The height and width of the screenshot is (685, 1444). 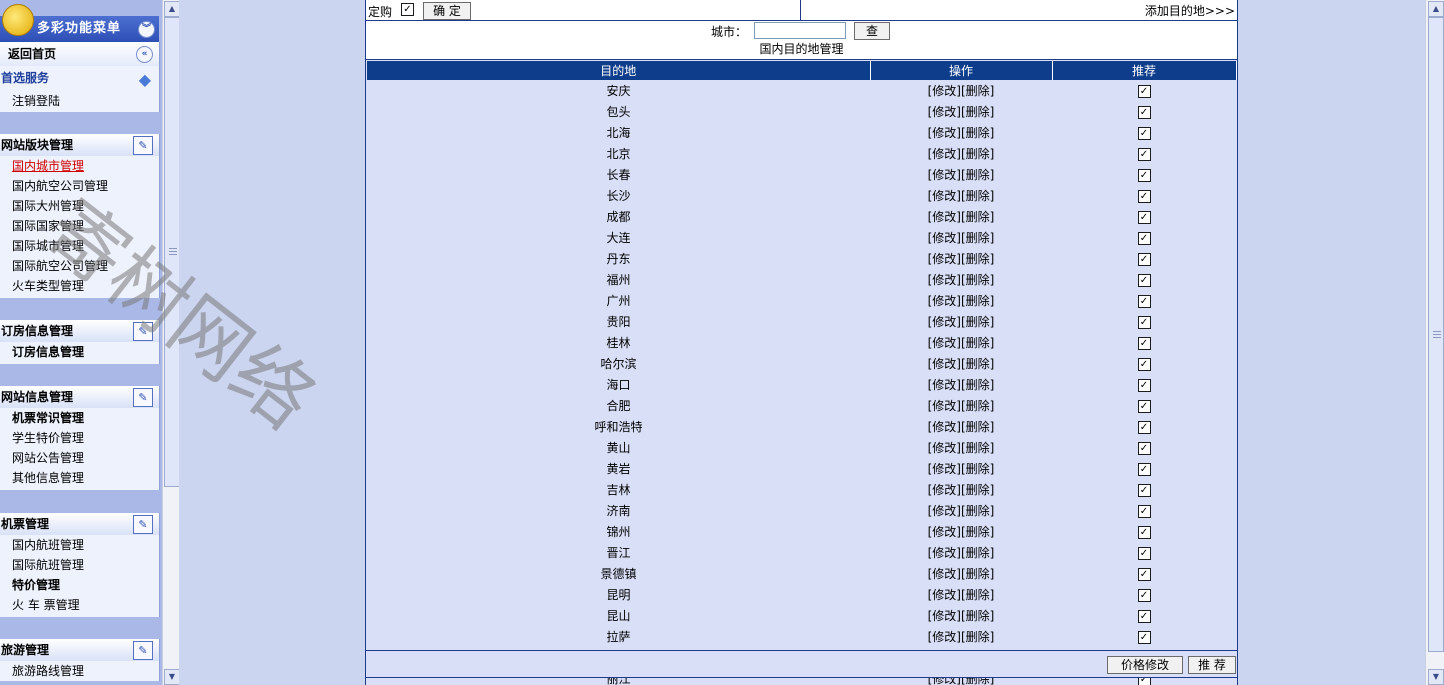 I want to click on sidebar-item-intl-city: 国际城市管理, so click(x=79, y=246).